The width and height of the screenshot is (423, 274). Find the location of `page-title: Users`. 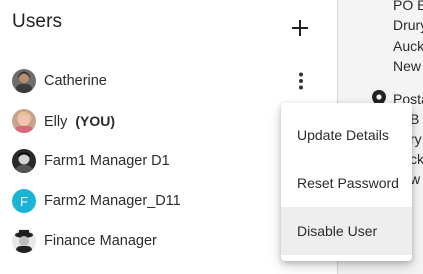

page-title: Users is located at coordinates (37, 21).